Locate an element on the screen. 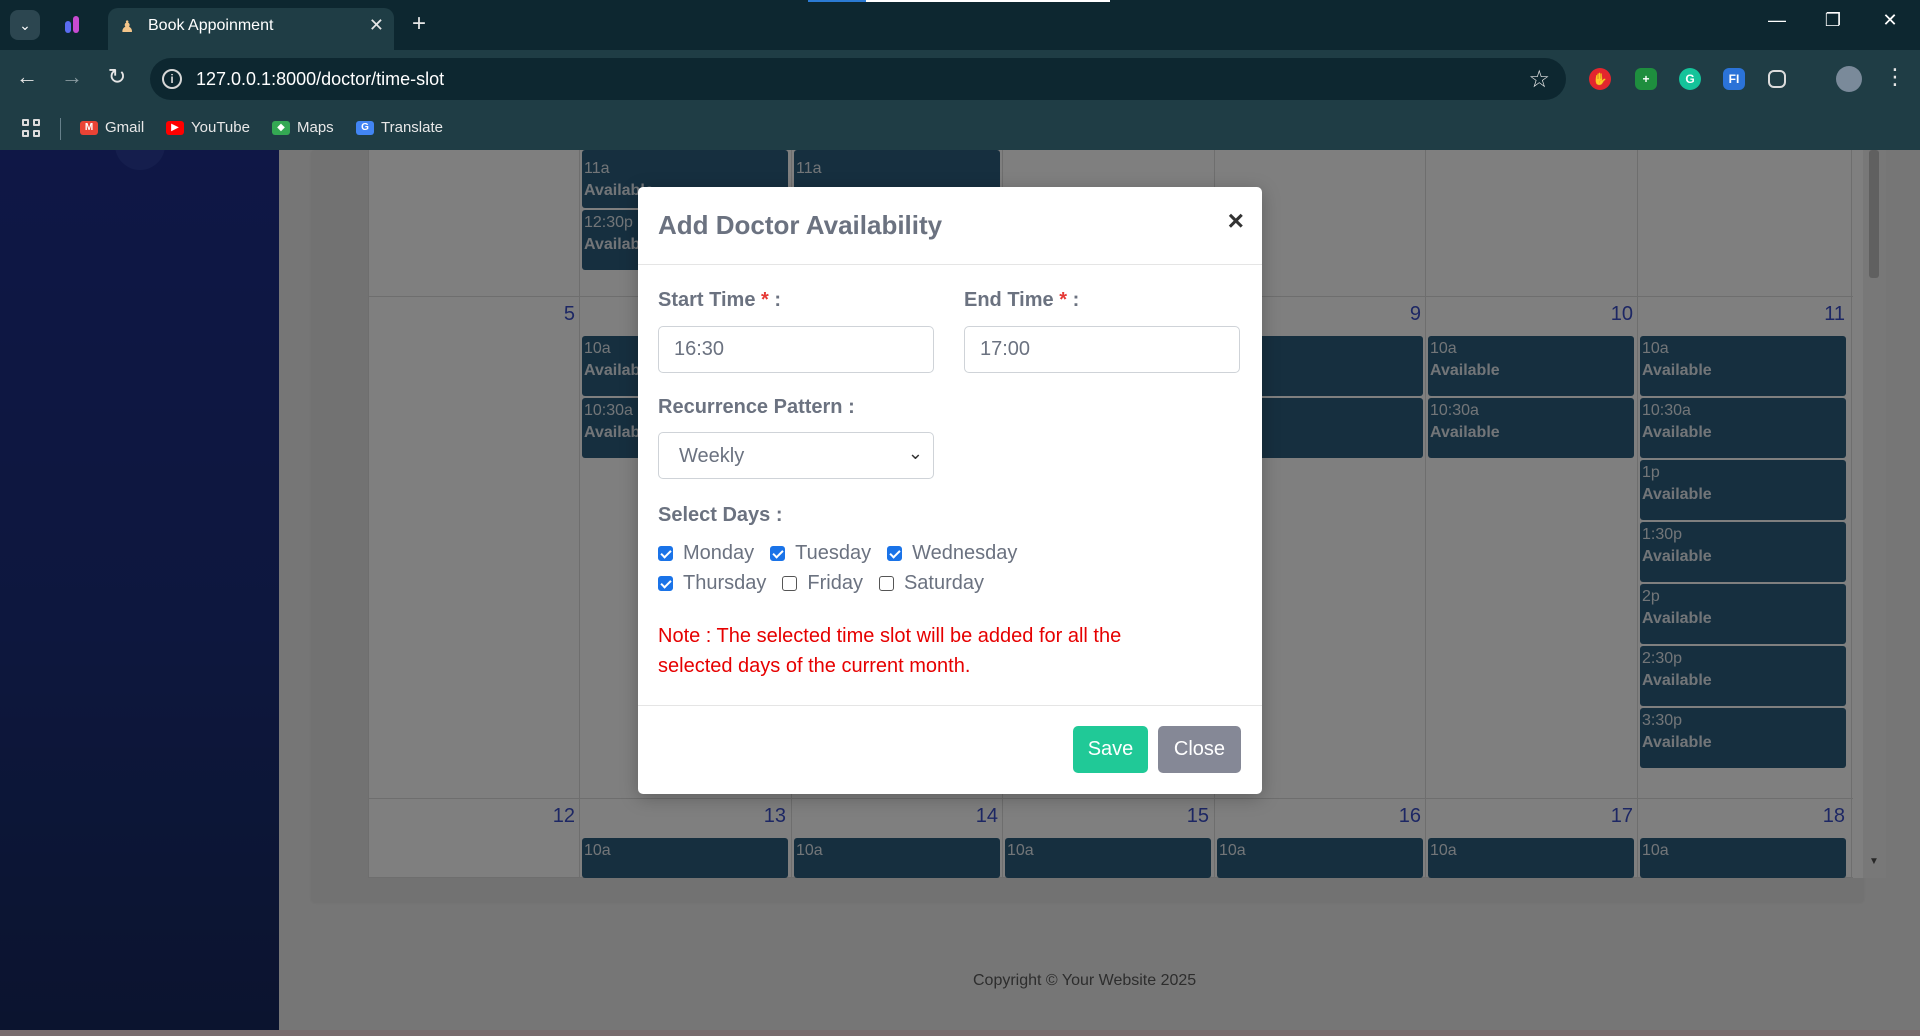 The image size is (1920, 1036). day-label: Wednesday is located at coordinates (965, 553).